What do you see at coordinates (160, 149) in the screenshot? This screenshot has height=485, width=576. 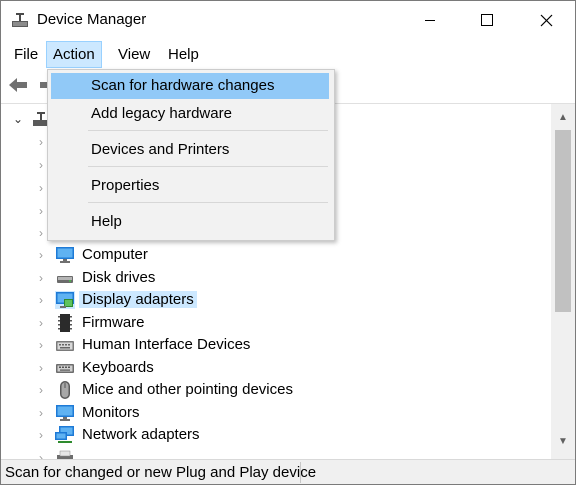 I see `menu-item-label: Devices and Printers` at bounding box center [160, 149].